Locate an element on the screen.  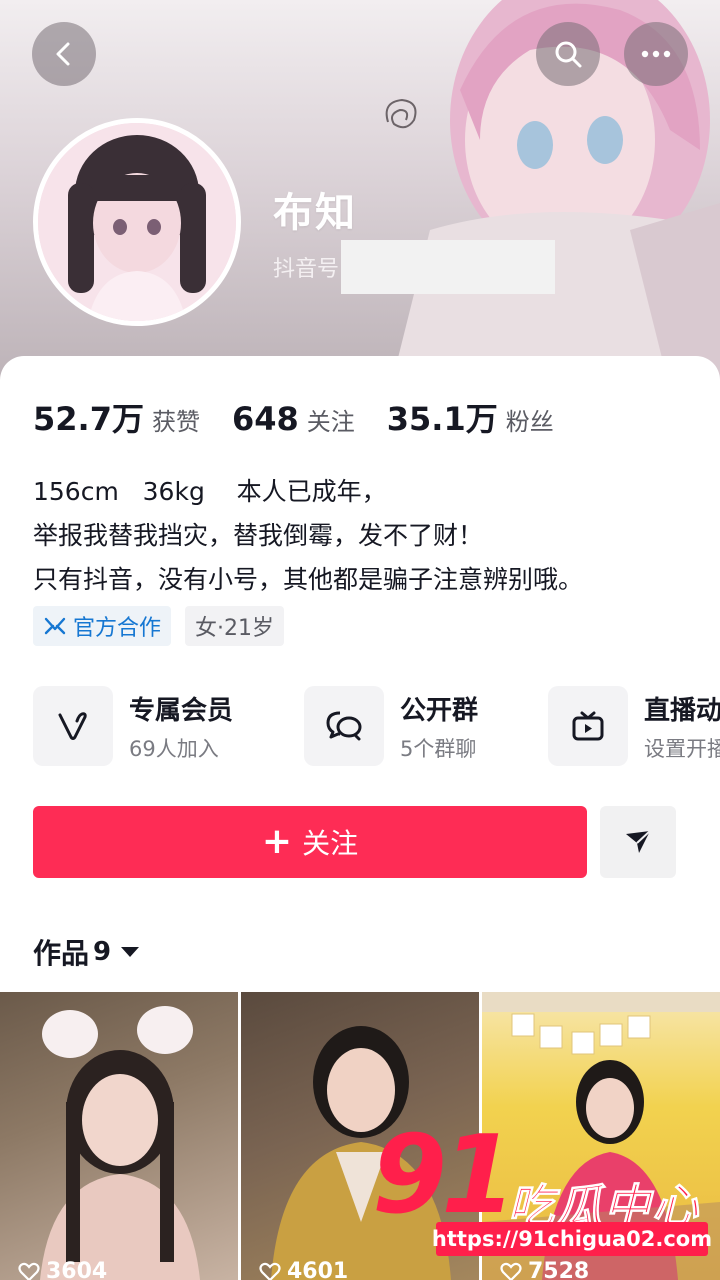
official-partner-tag: 官方合作 is located at coordinates (102, 626).